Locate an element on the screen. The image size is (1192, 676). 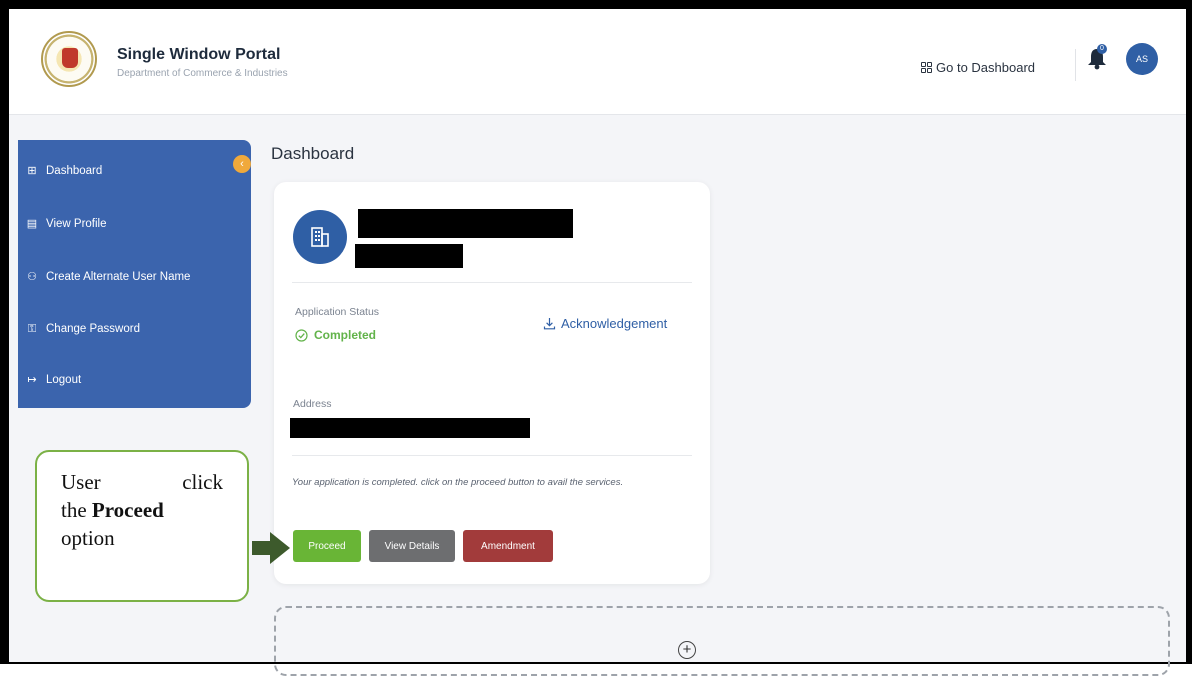
page-title: Dashboard is located at coordinates (313, 153).